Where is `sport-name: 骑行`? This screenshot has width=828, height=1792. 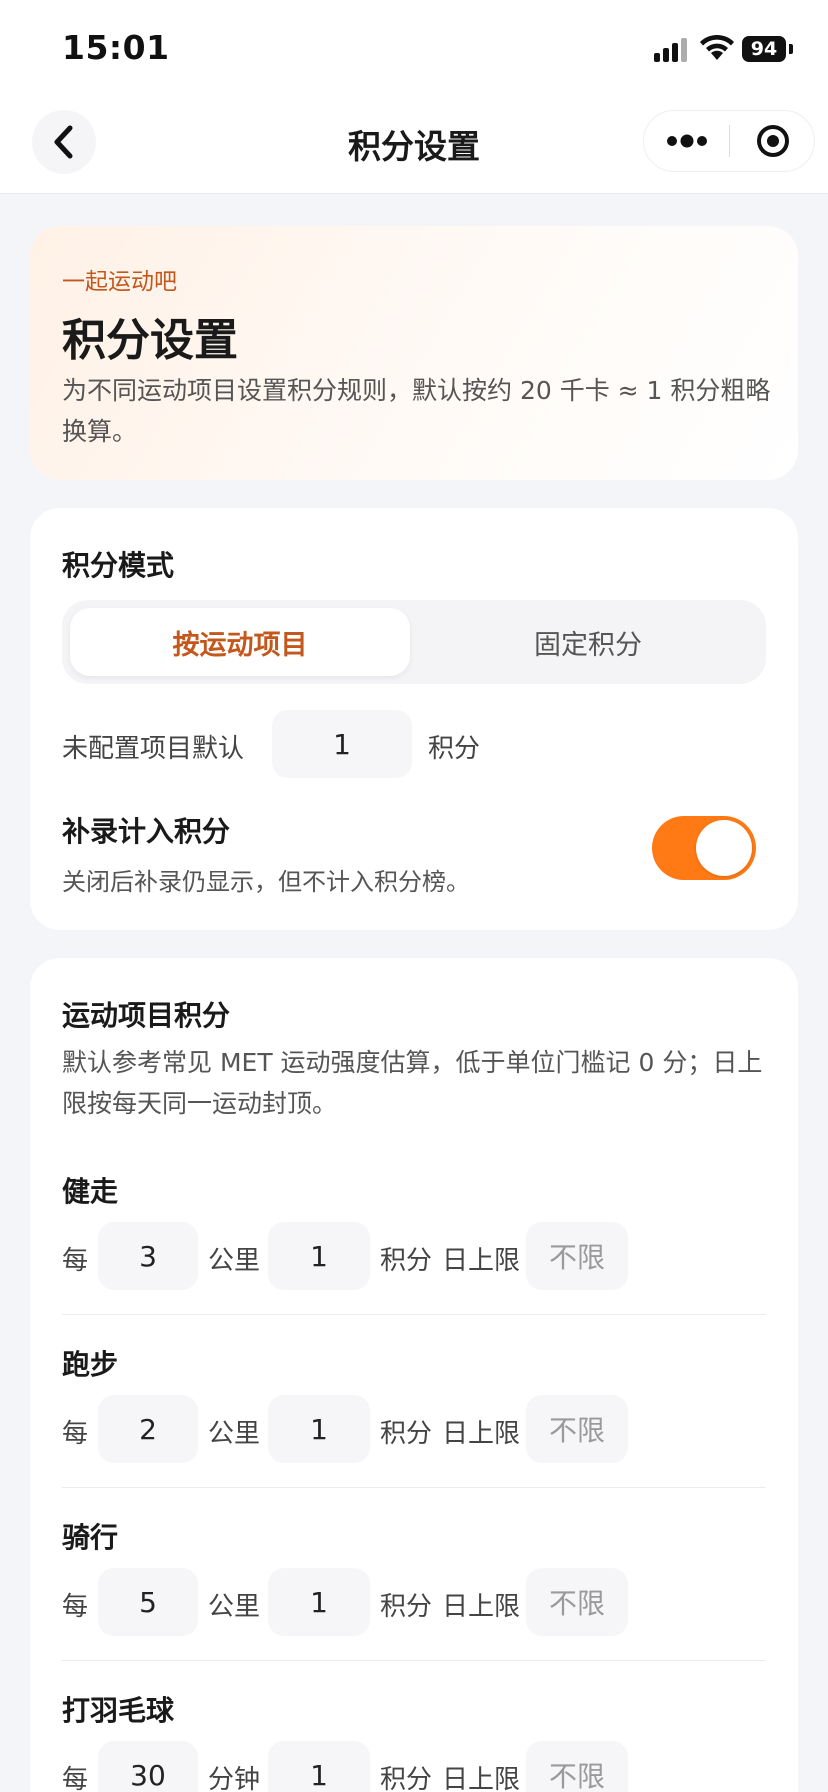
sport-name: 骑行 is located at coordinates (90, 1537).